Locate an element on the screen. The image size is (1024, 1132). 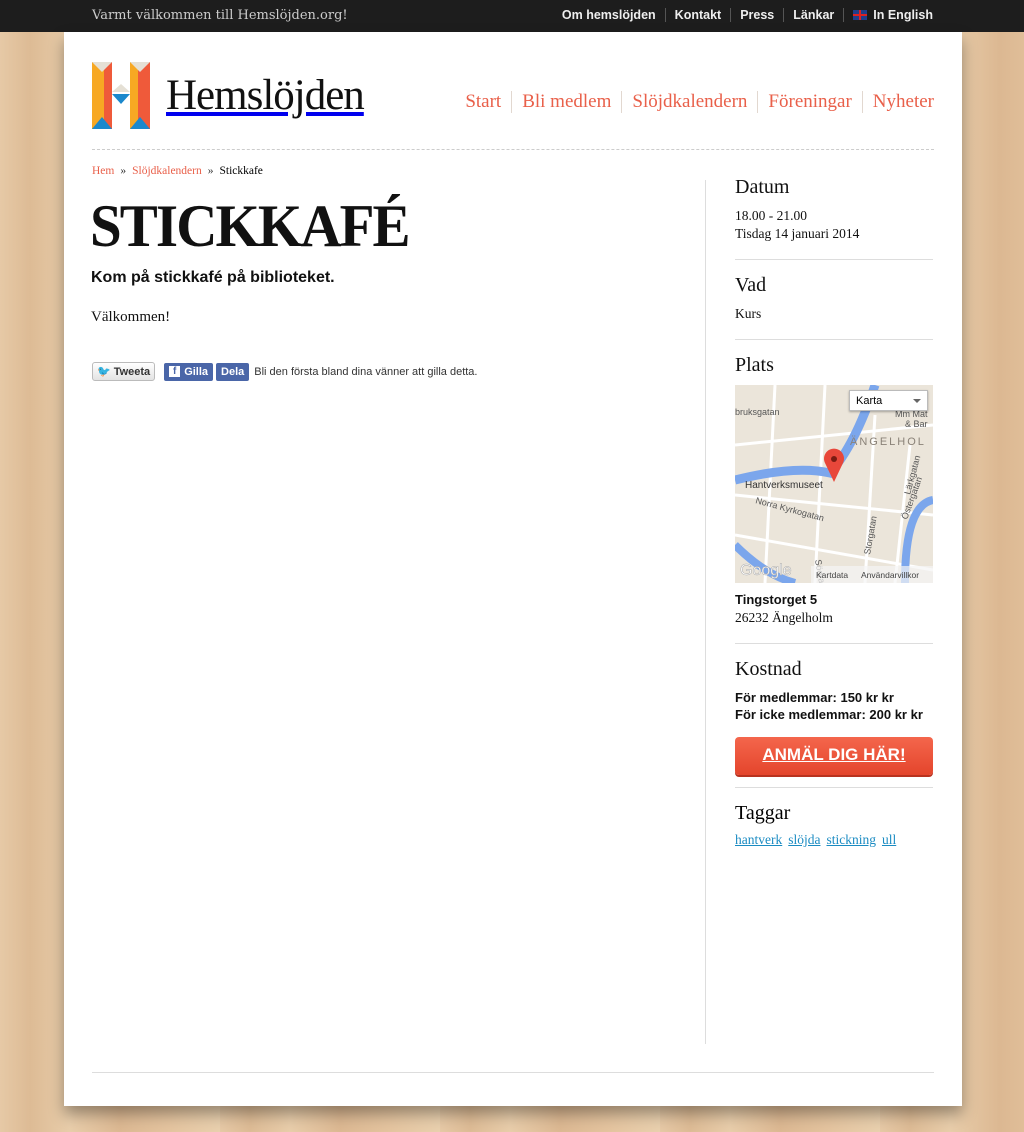
breadcrumb-slojdkalendern: Slöjdkalendern is located at coordinates (167, 171).